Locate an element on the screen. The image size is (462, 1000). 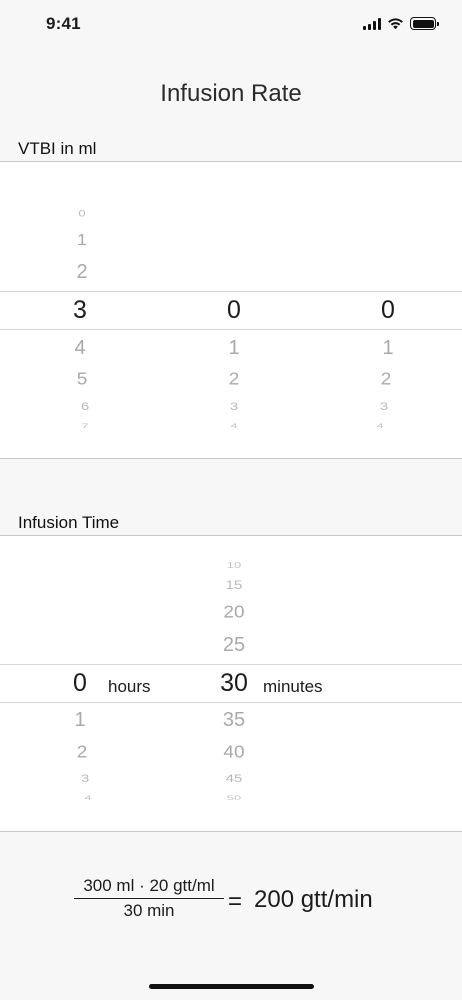
hours-unit-label: hours is located at coordinates (129, 686).